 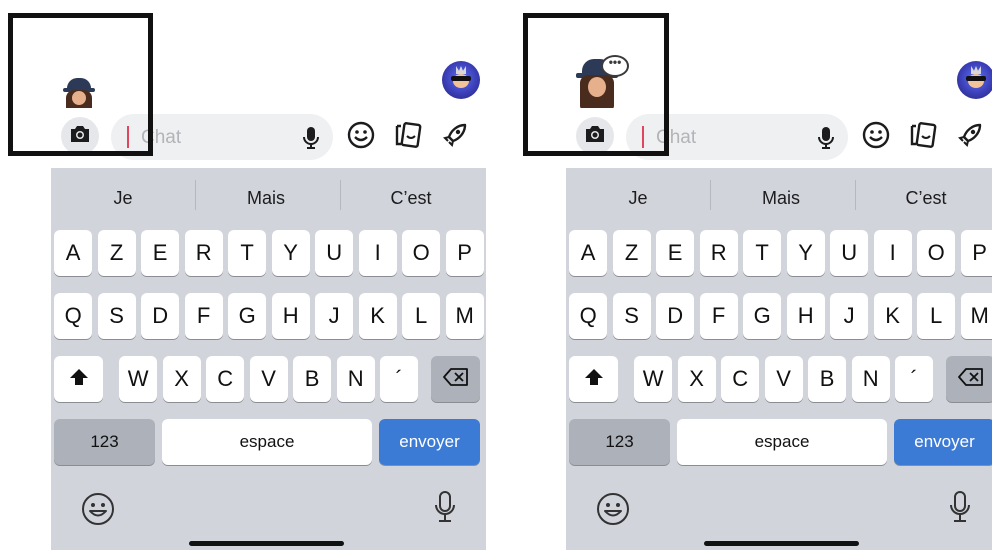 I want to click on shift-icon, so click(x=79, y=379).